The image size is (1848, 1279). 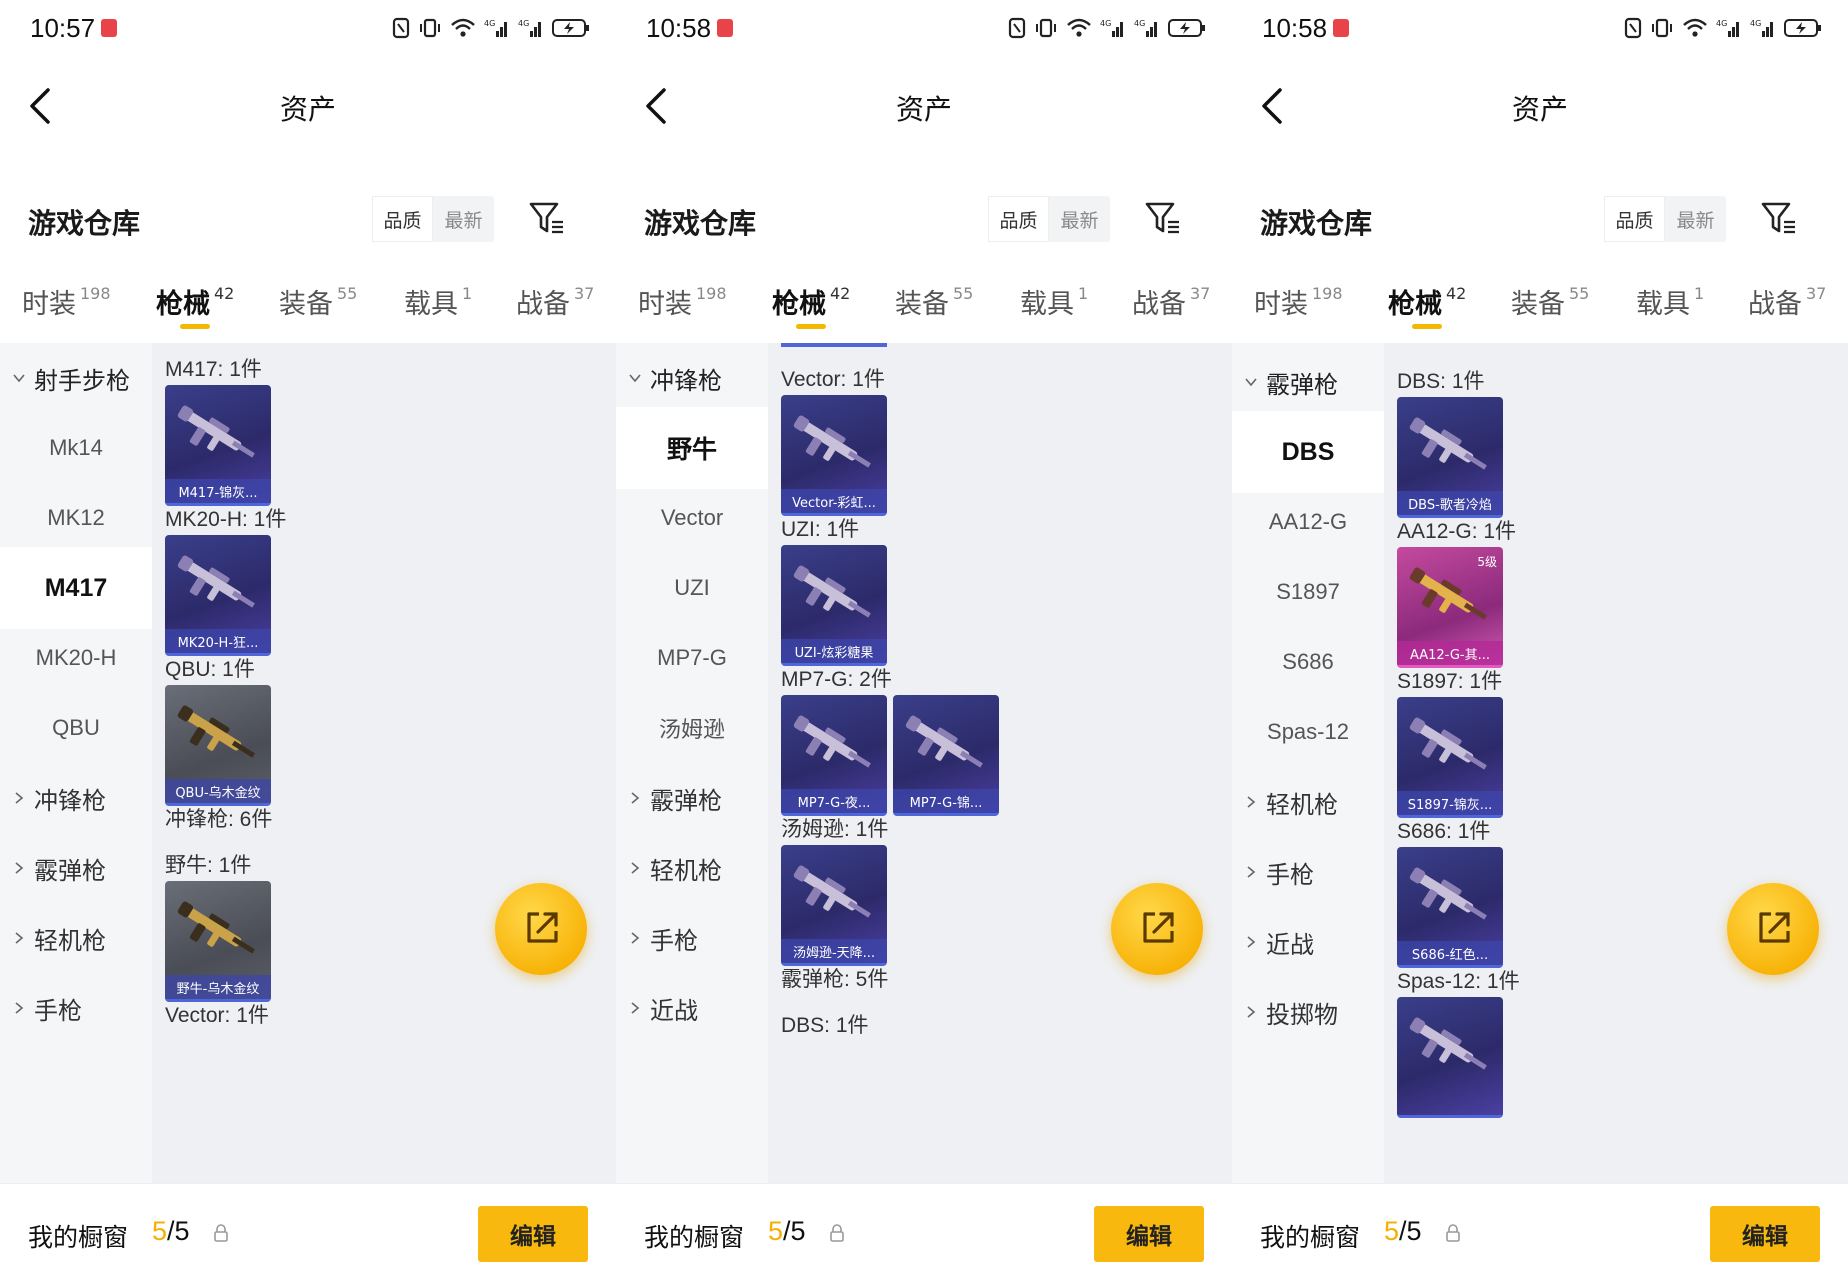 What do you see at coordinates (1200, 293) in the screenshot?
I see `tab-count: 37` at bounding box center [1200, 293].